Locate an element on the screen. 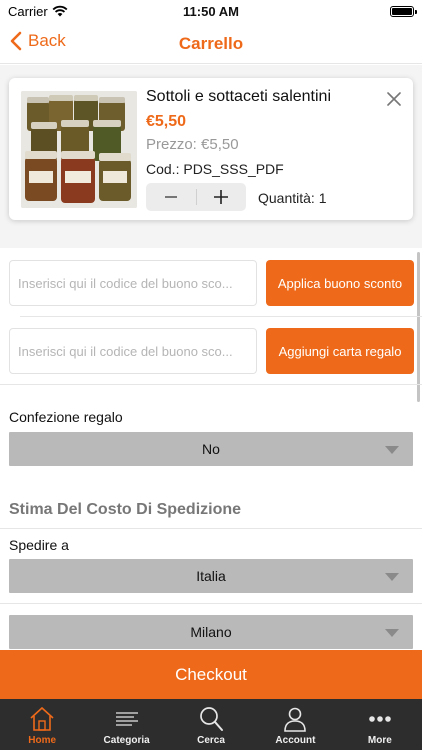 The image size is (422, 750). tab-cerca: Cerca is located at coordinates (211, 724).